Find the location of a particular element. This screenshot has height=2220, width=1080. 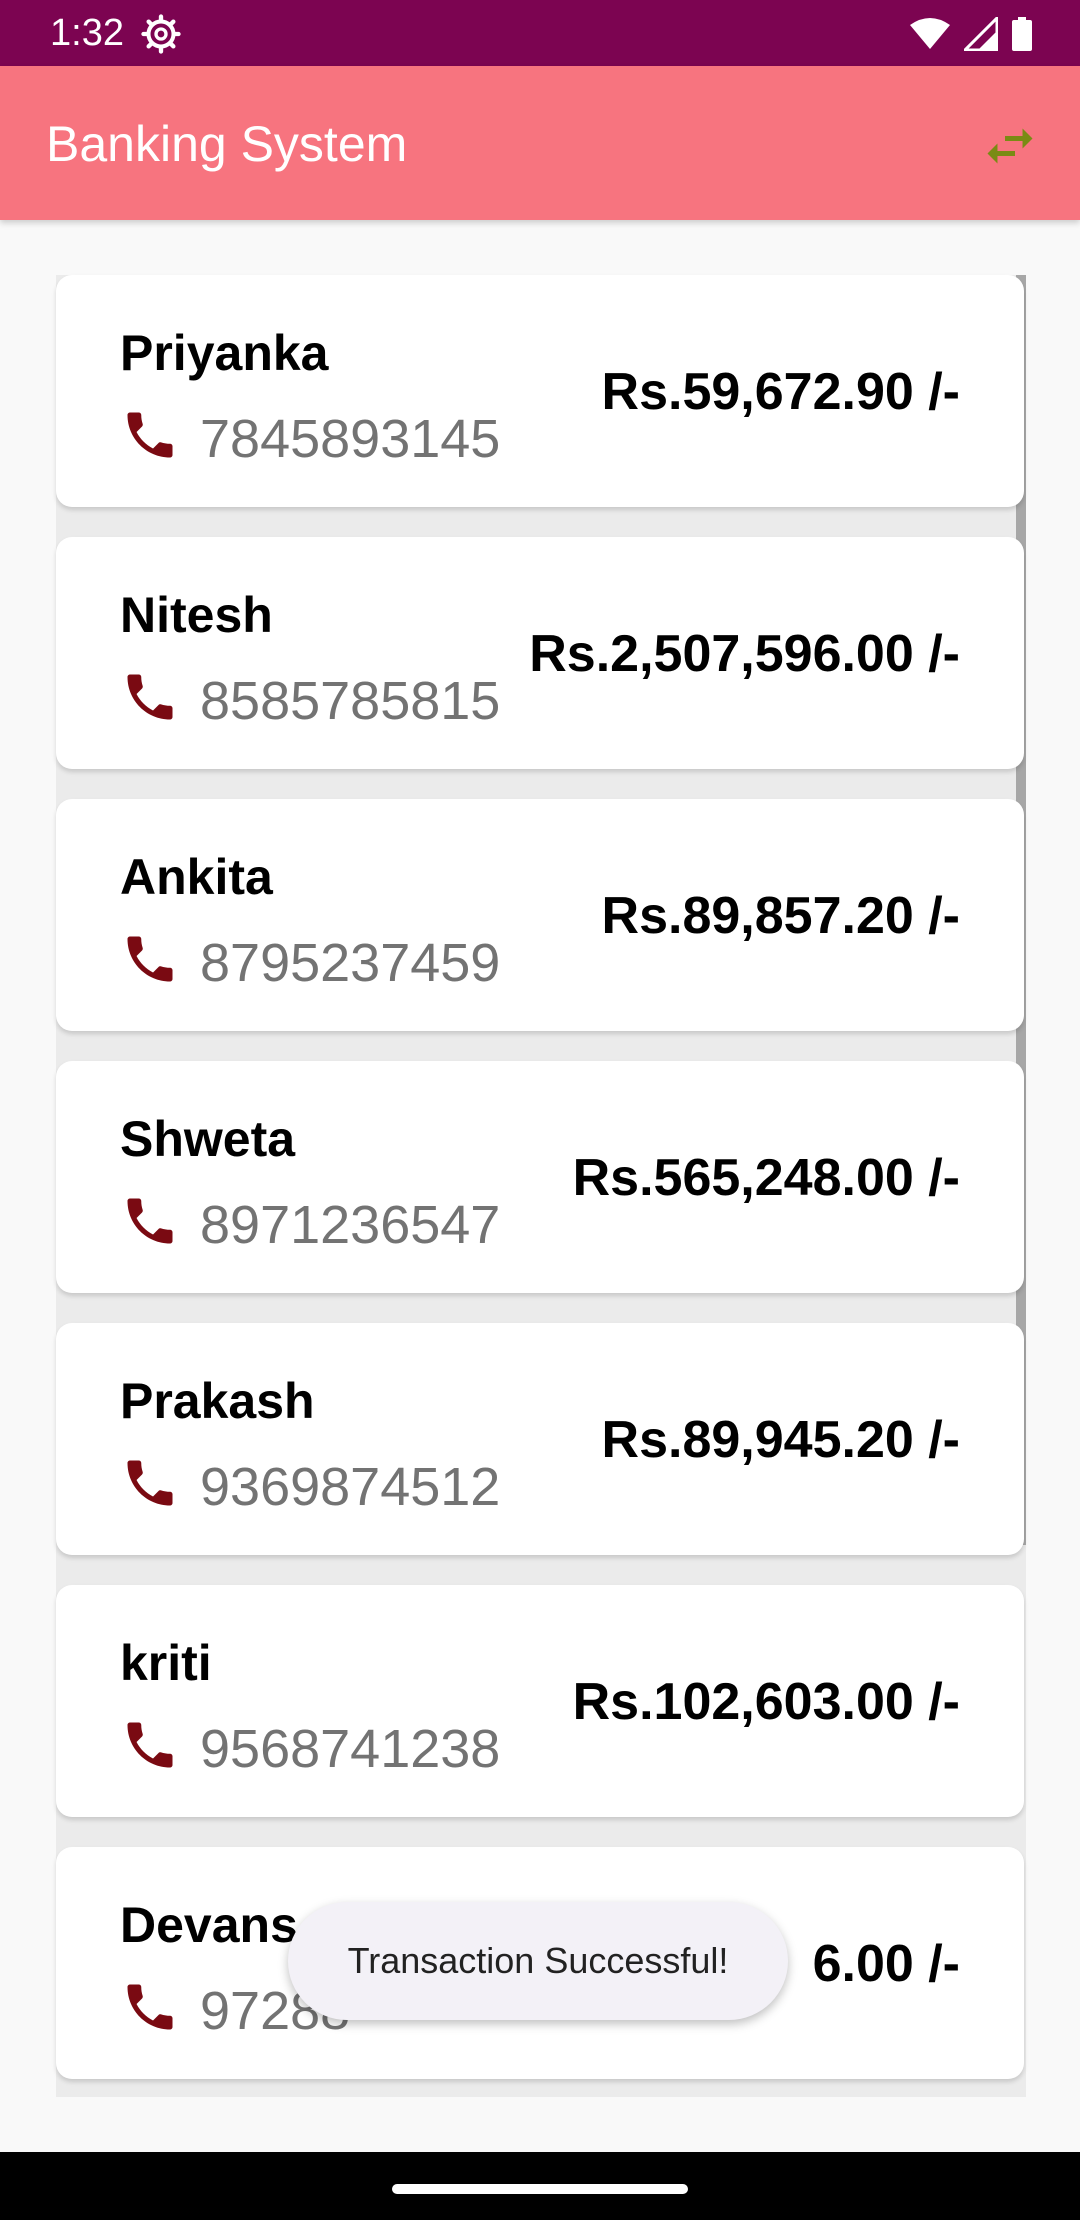

customer-phone: 8971236547 is located at coordinates (350, 1225).